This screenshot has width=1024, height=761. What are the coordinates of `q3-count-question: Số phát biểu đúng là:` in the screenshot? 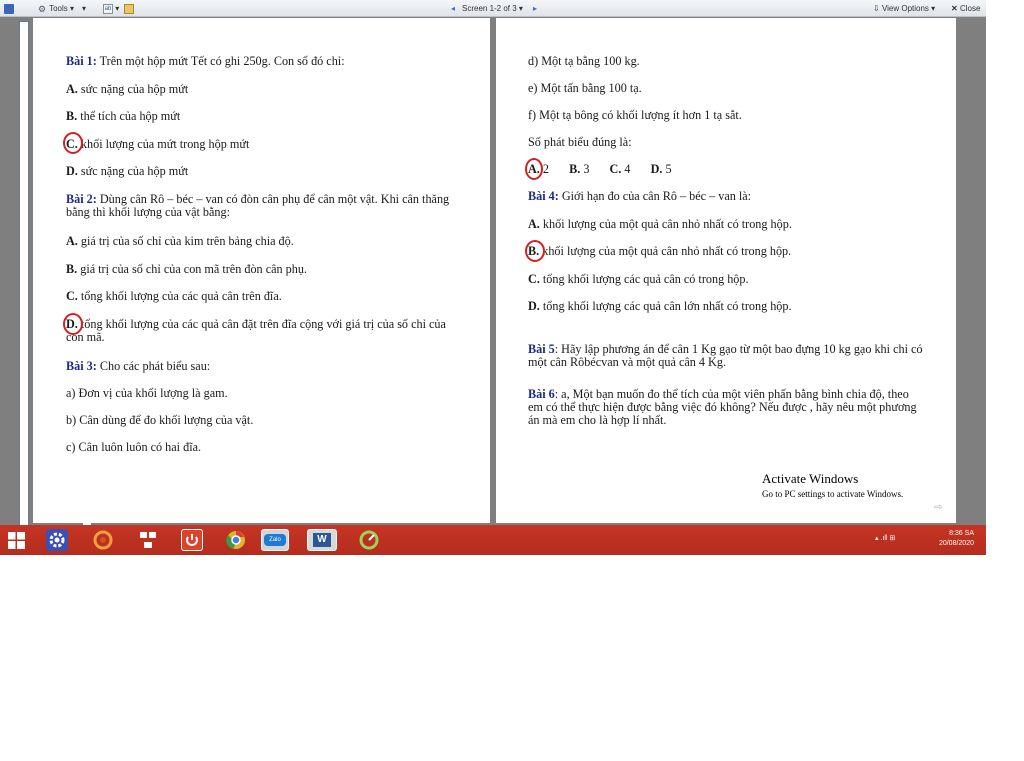 It's located at (580, 142).